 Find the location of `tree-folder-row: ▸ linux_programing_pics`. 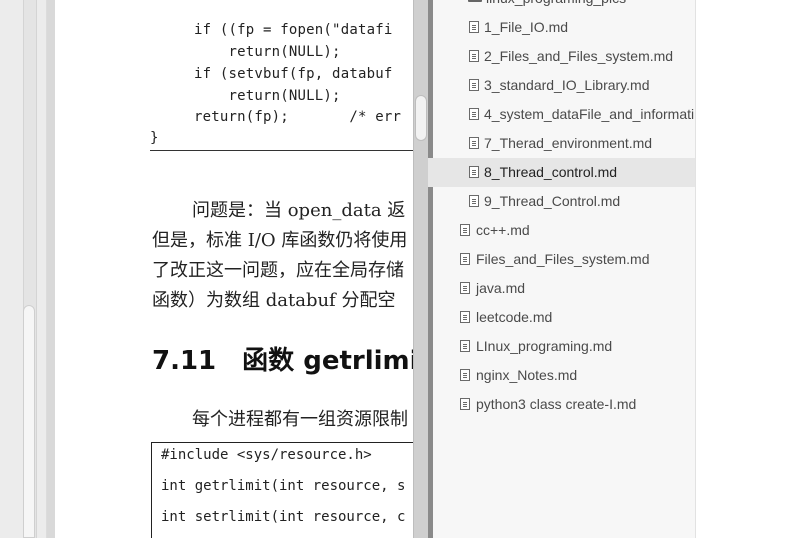

tree-folder-row: ▸ linux_programing_pics is located at coordinates (561, 3).